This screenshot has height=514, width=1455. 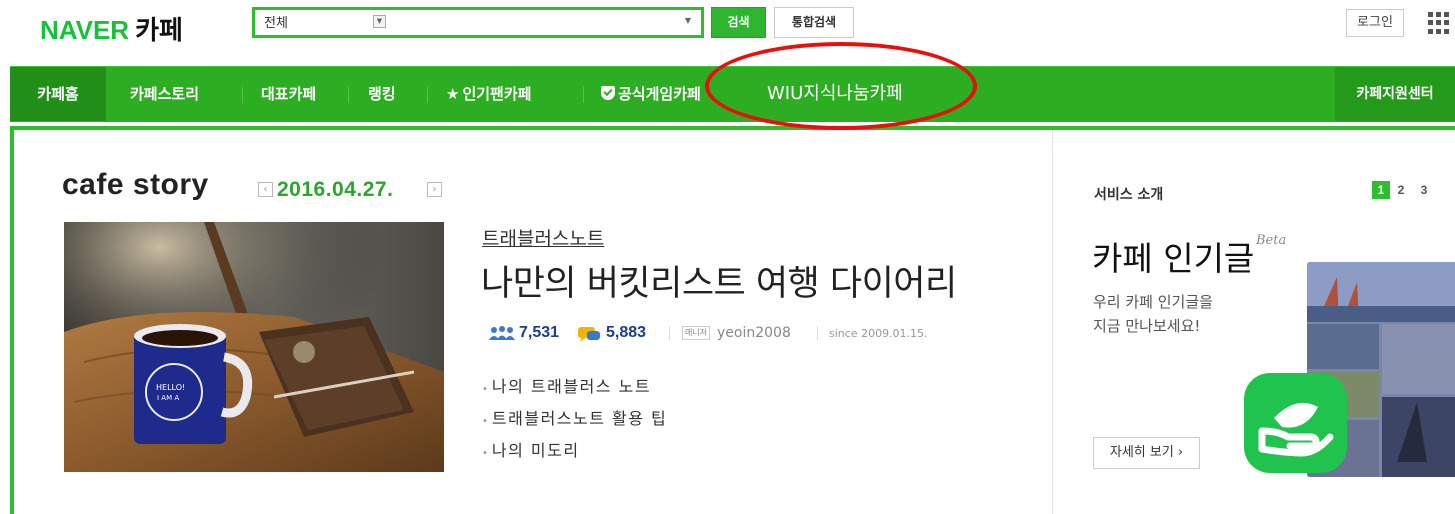 I want to click on nav-cafe-support-center: 카페지원센터, so click(x=1395, y=94).